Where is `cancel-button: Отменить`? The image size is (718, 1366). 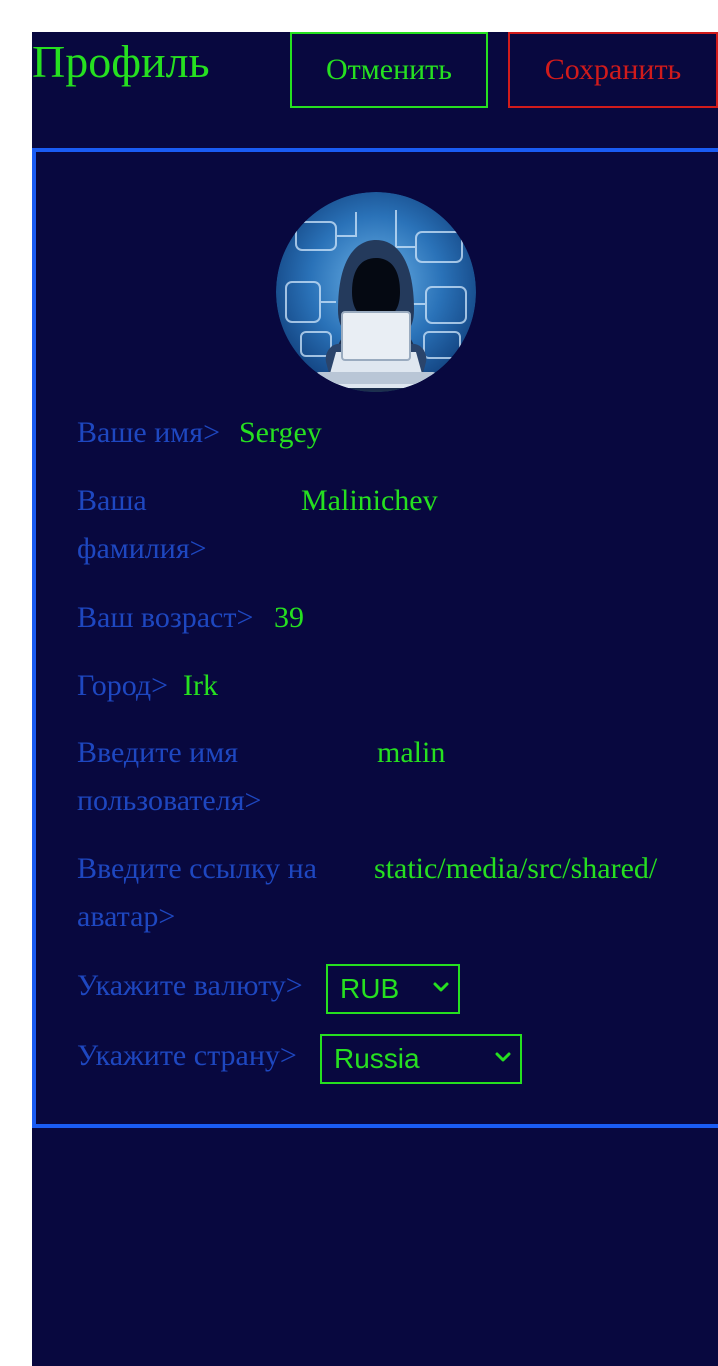 cancel-button: Отменить is located at coordinates (389, 70).